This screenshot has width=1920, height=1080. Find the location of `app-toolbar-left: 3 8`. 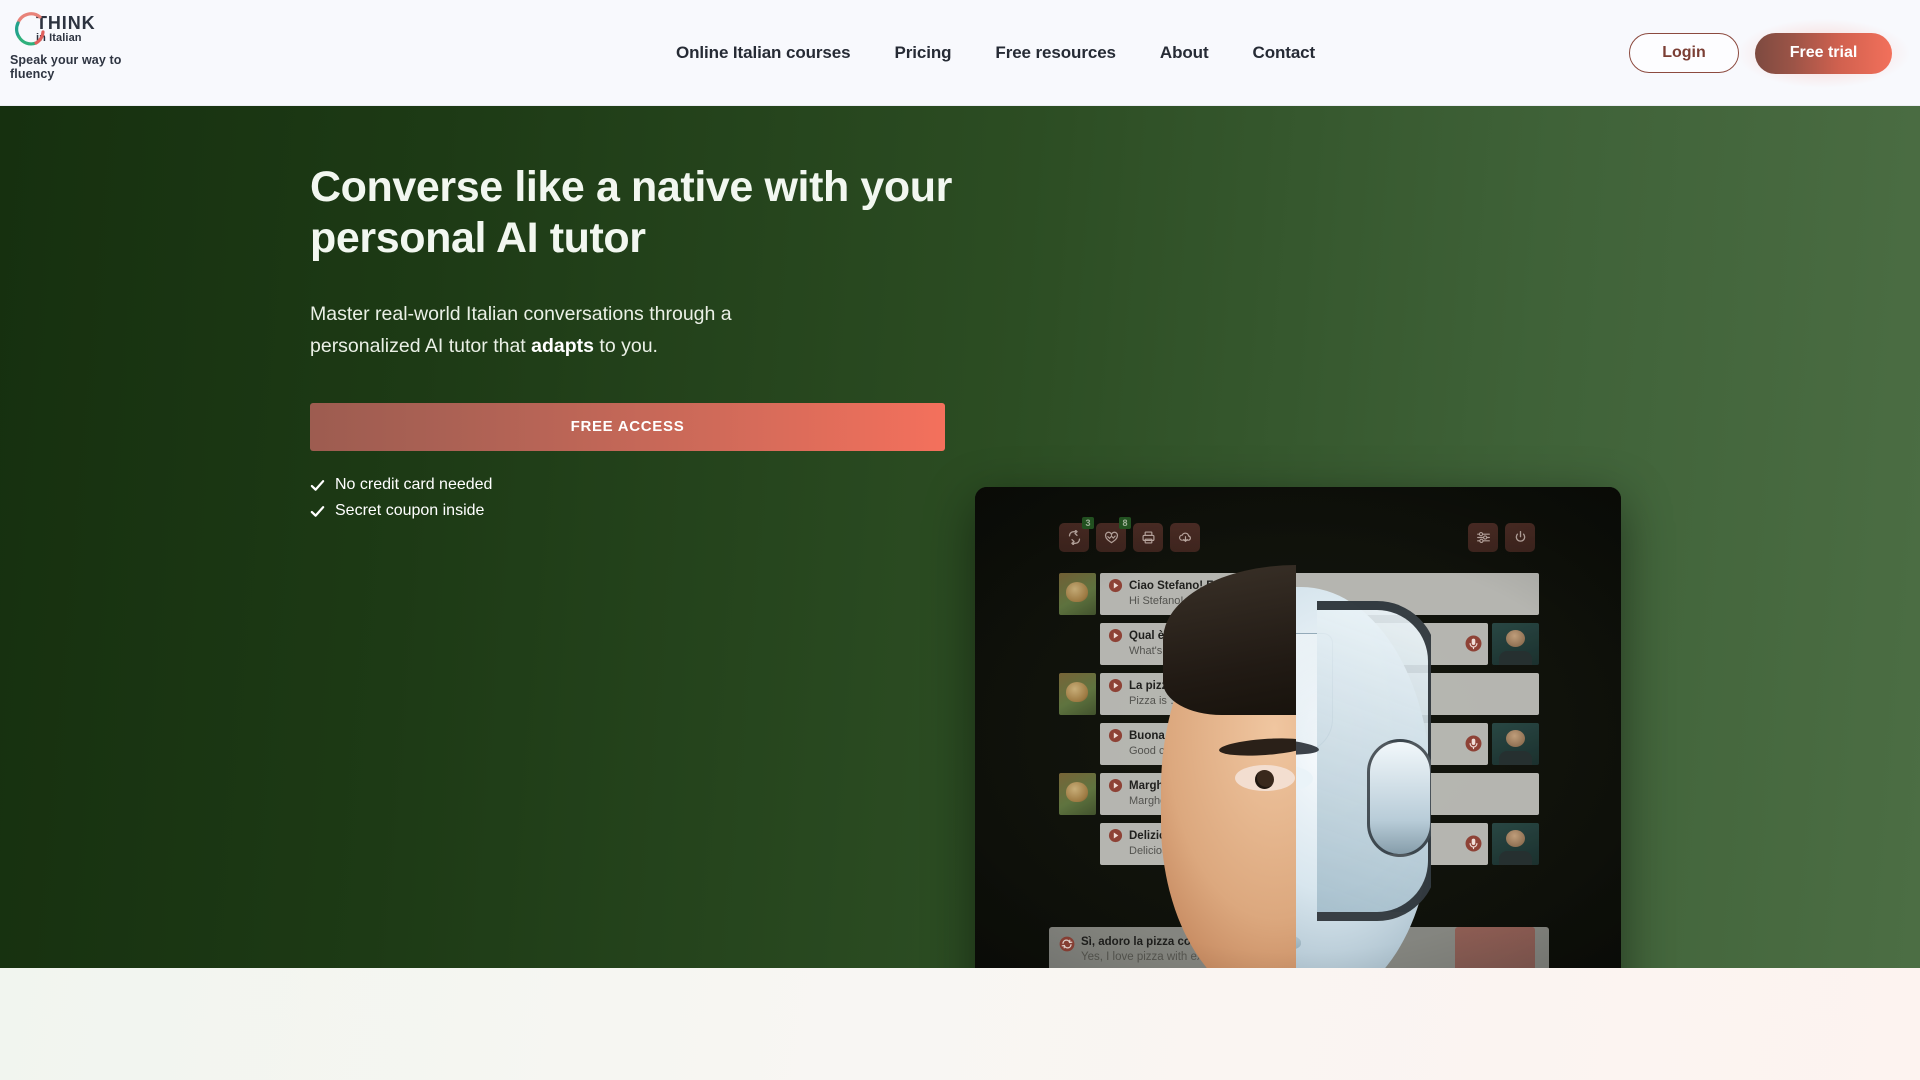

app-toolbar-left: 3 8 is located at coordinates (1129, 534).